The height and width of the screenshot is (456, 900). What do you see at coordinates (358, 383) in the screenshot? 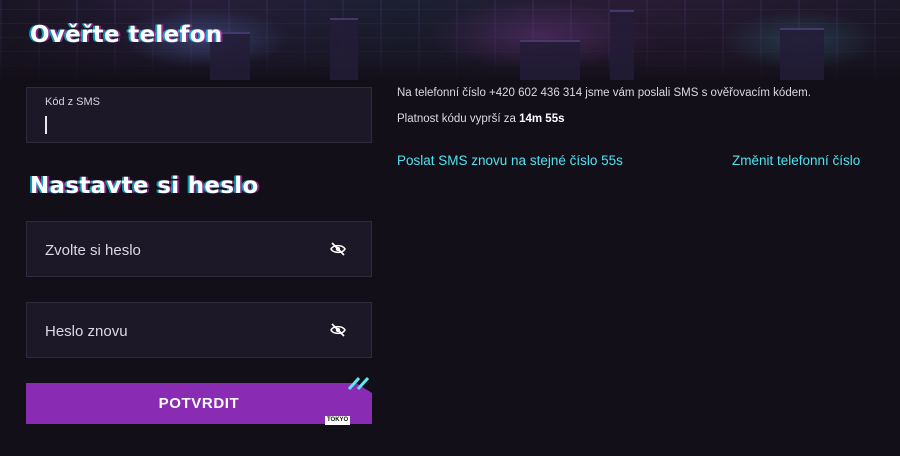
I see `double-slash-decoration-icon` at bounding box center [358, 383].